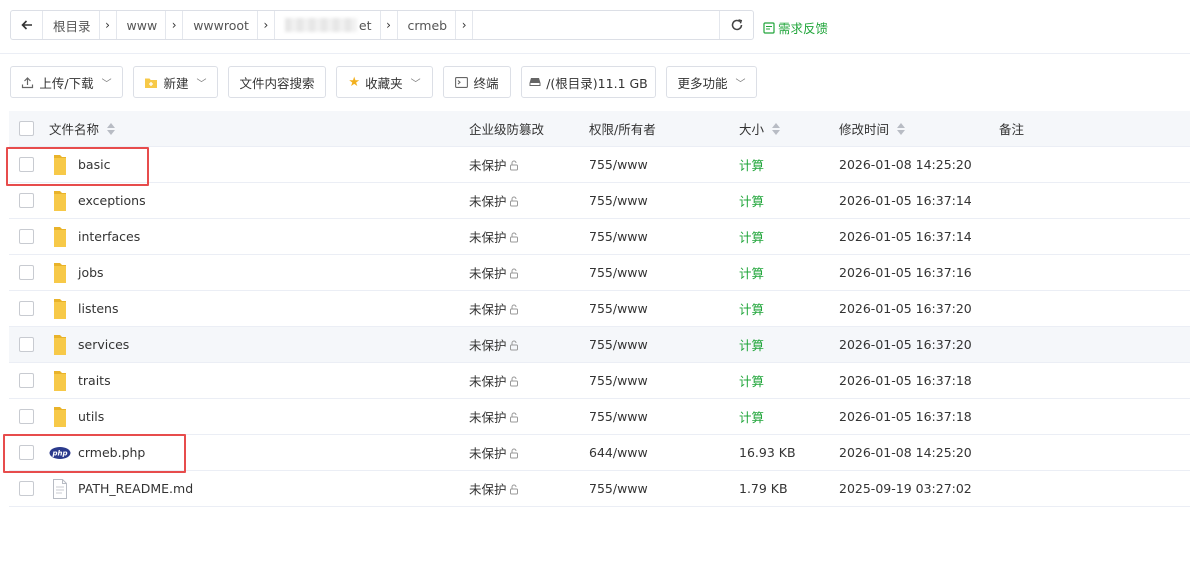 This screenshot has width=1190, height=563. Describe the element at coordinates (336, 25) in the screenshot. I see `breadcrumb-site: et ›` at that location.